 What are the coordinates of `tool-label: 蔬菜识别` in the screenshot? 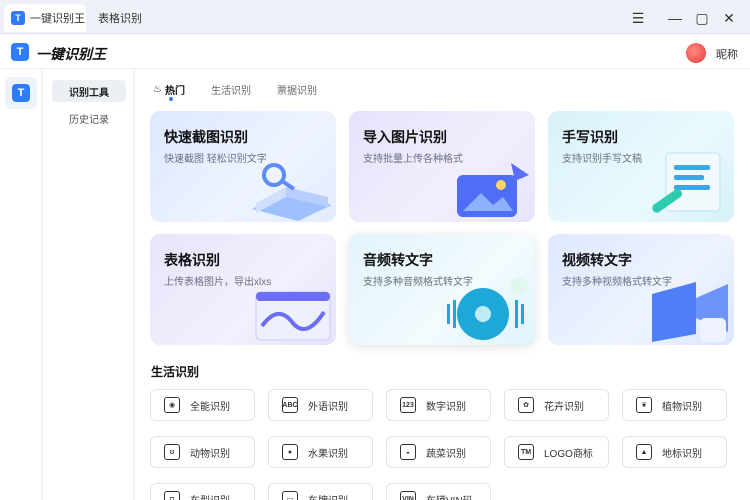 It's located at (446, 454).